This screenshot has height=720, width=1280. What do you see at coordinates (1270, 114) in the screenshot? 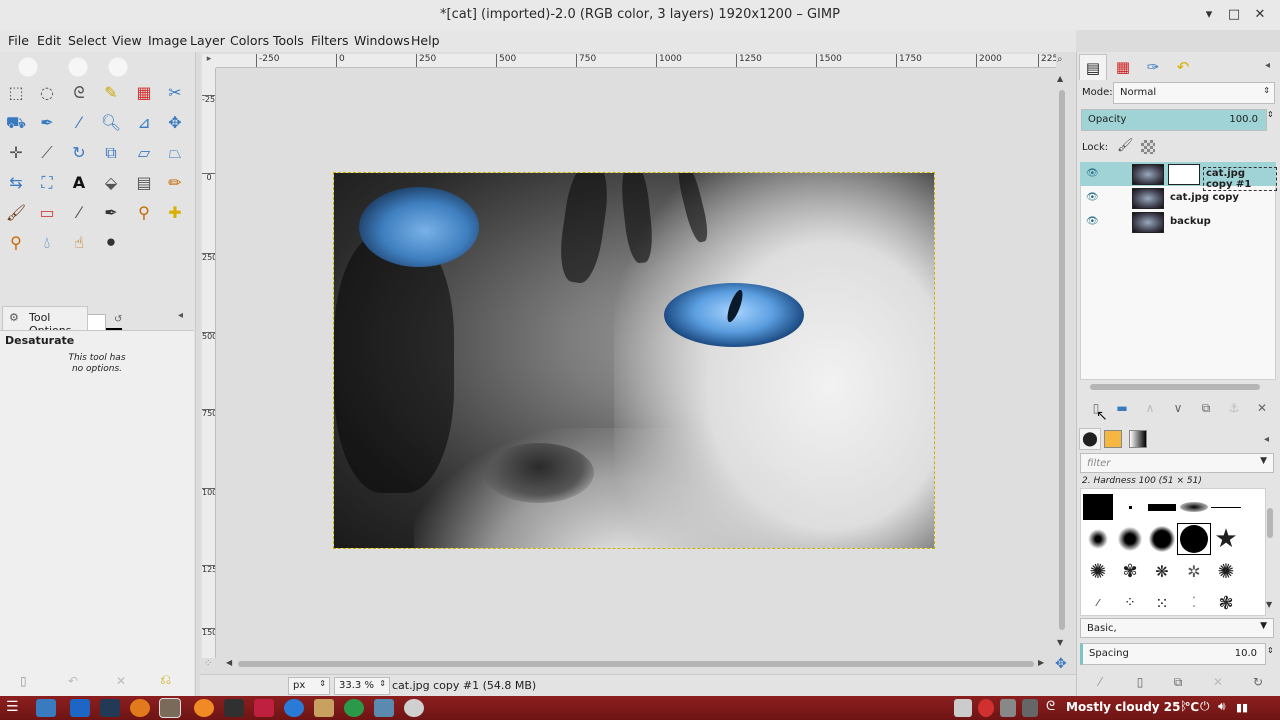
I see `opacity-spinner-icon: ⇕` at bounding box center [1270, 114].